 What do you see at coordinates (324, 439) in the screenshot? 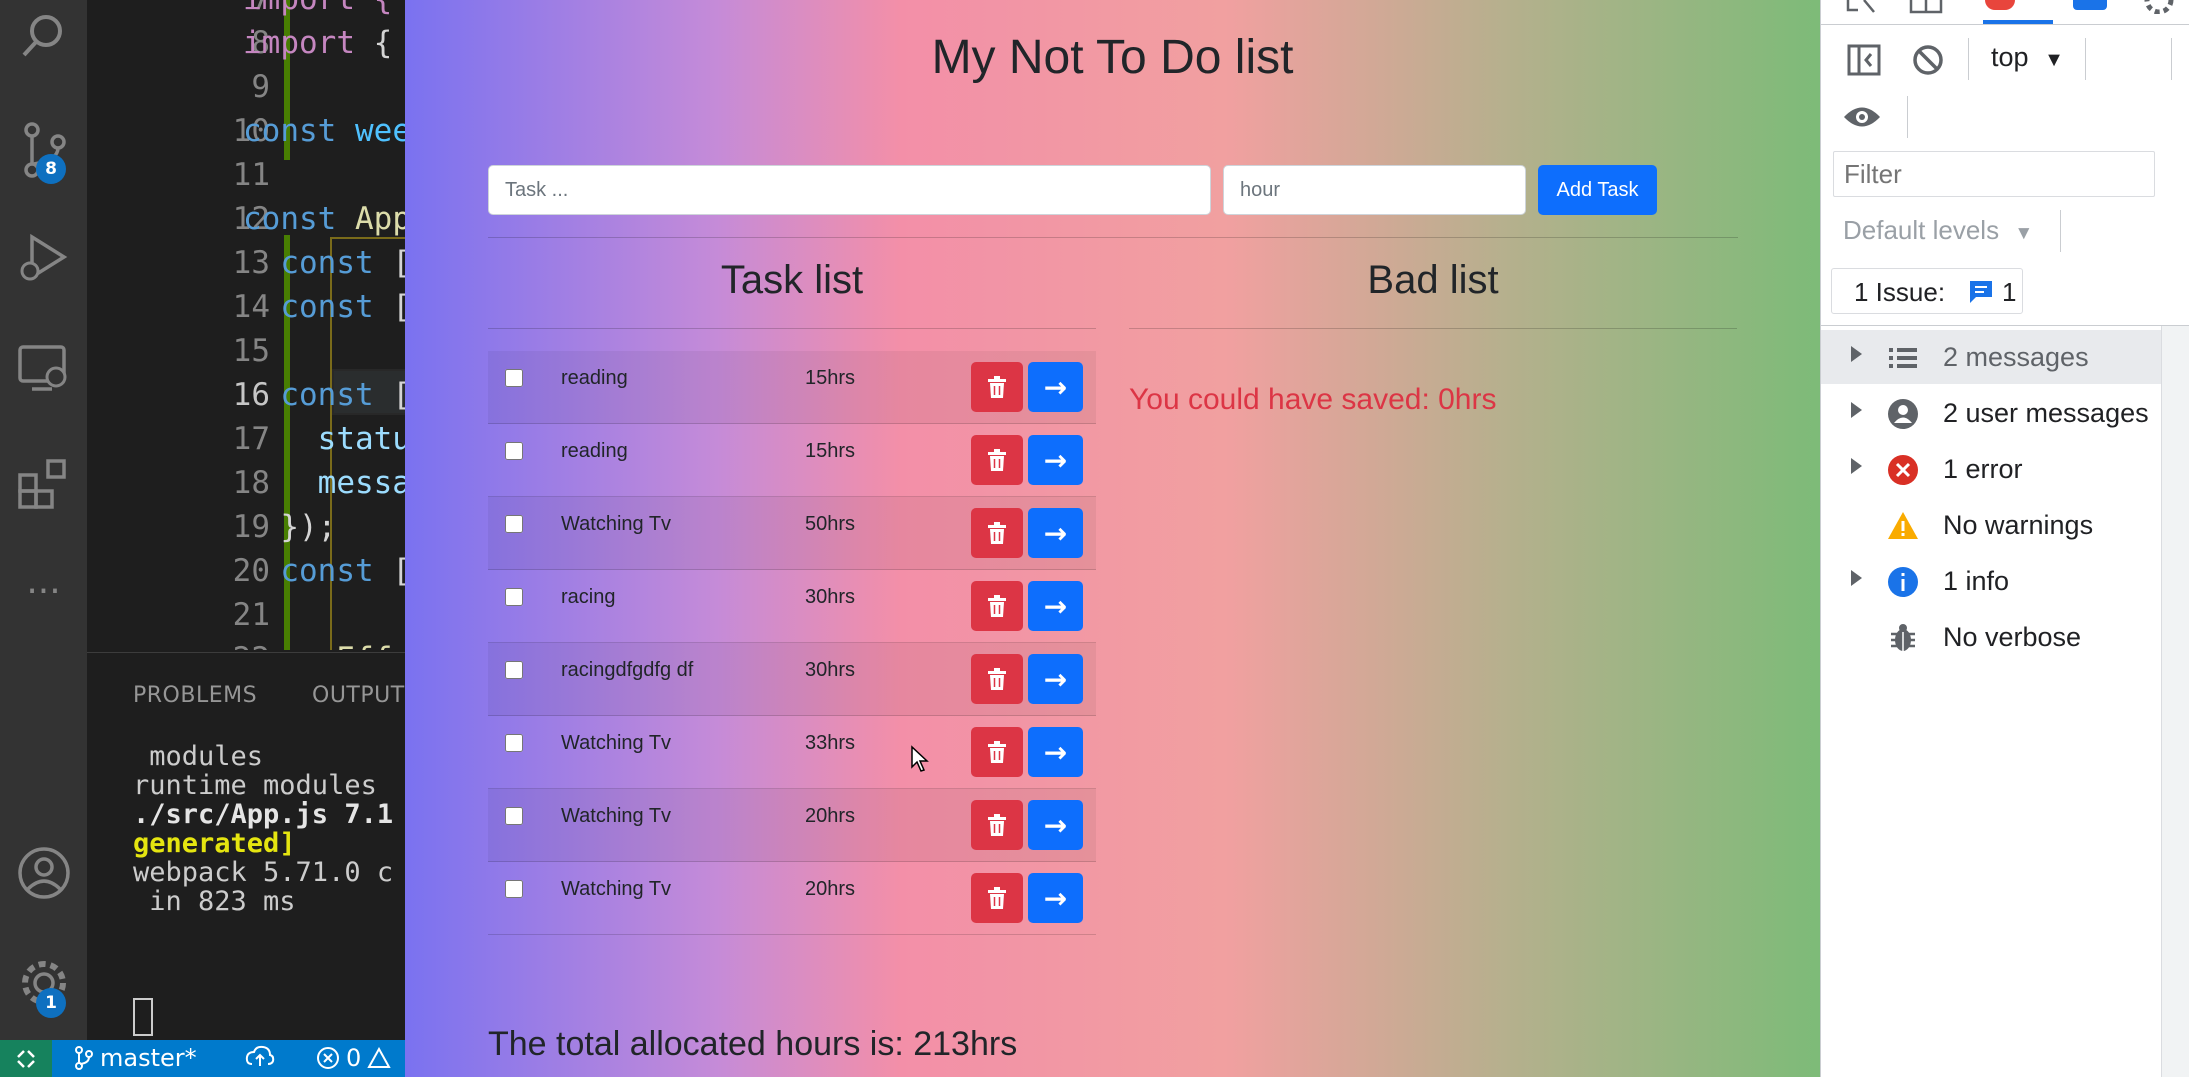
I see `code-text: statu` at bounding box center [324, 439].